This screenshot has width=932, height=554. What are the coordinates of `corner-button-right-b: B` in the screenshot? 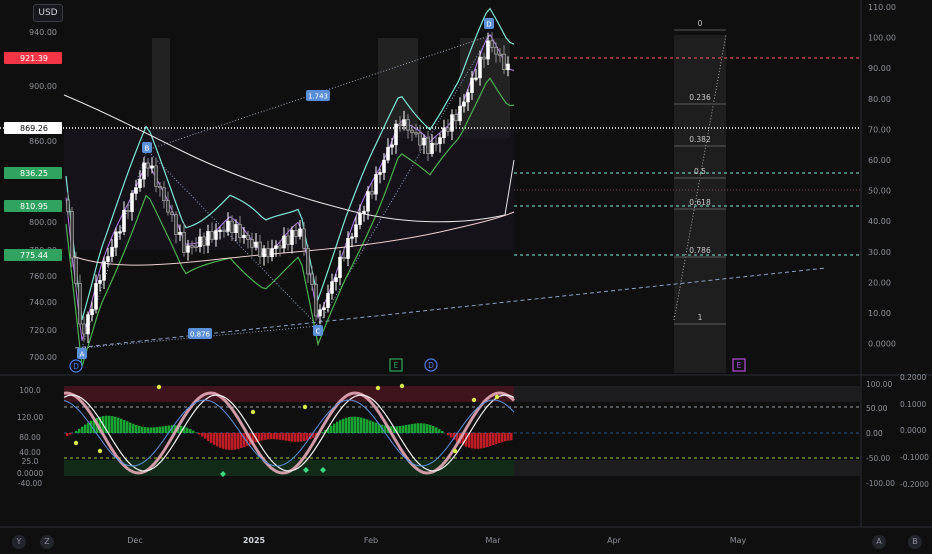 It's located at (915, 542).